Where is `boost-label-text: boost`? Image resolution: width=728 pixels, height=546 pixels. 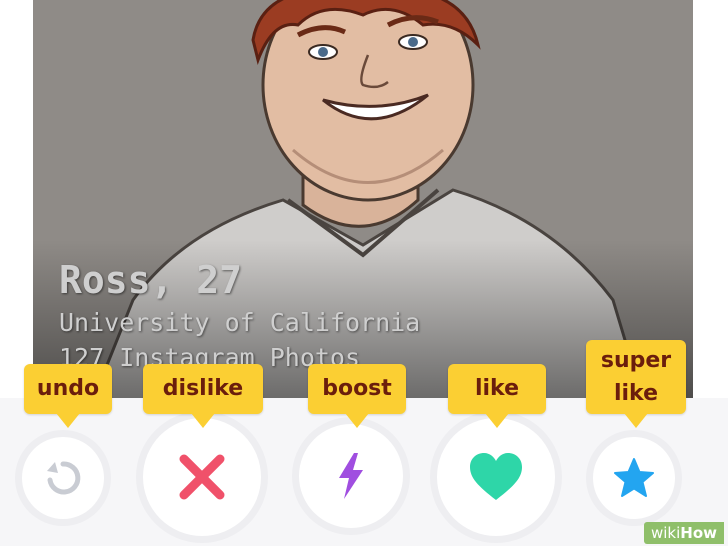 boost-label-text: boost is located at coordinates (357, 388).